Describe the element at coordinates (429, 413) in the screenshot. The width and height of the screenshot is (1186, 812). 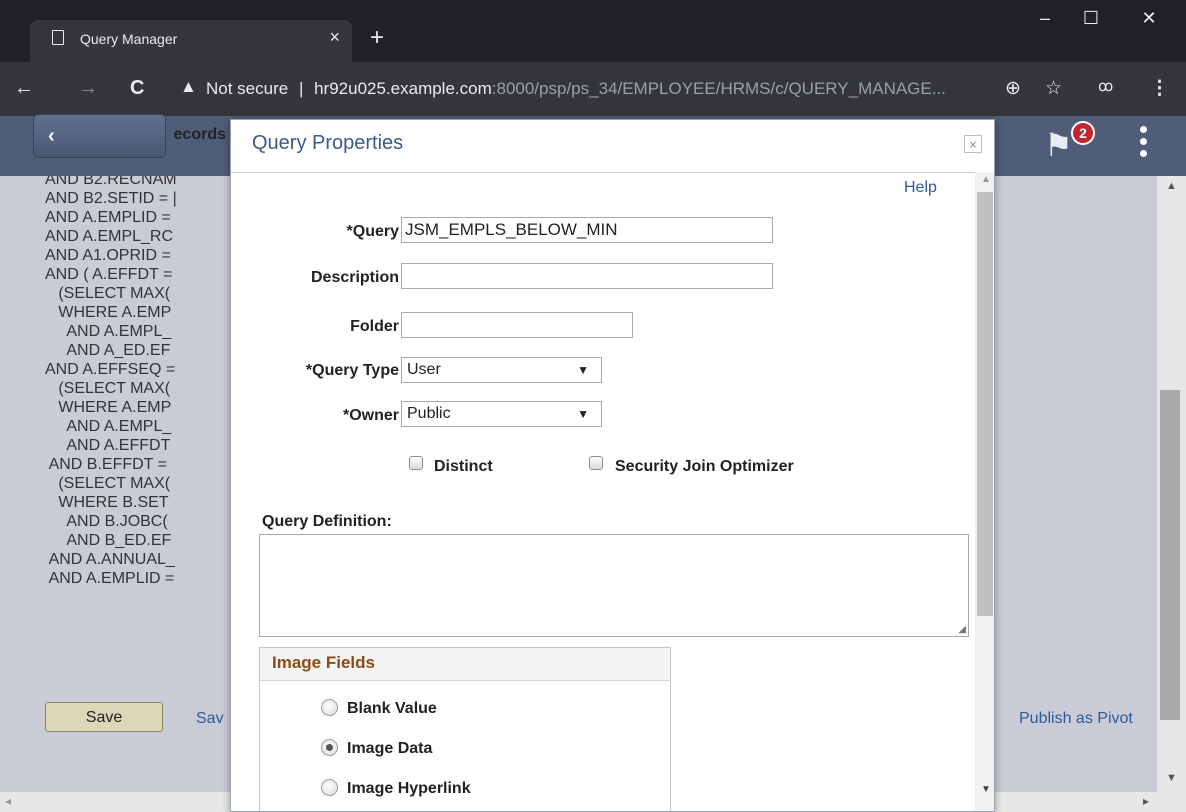
I see `owner-value: Public` at that location.